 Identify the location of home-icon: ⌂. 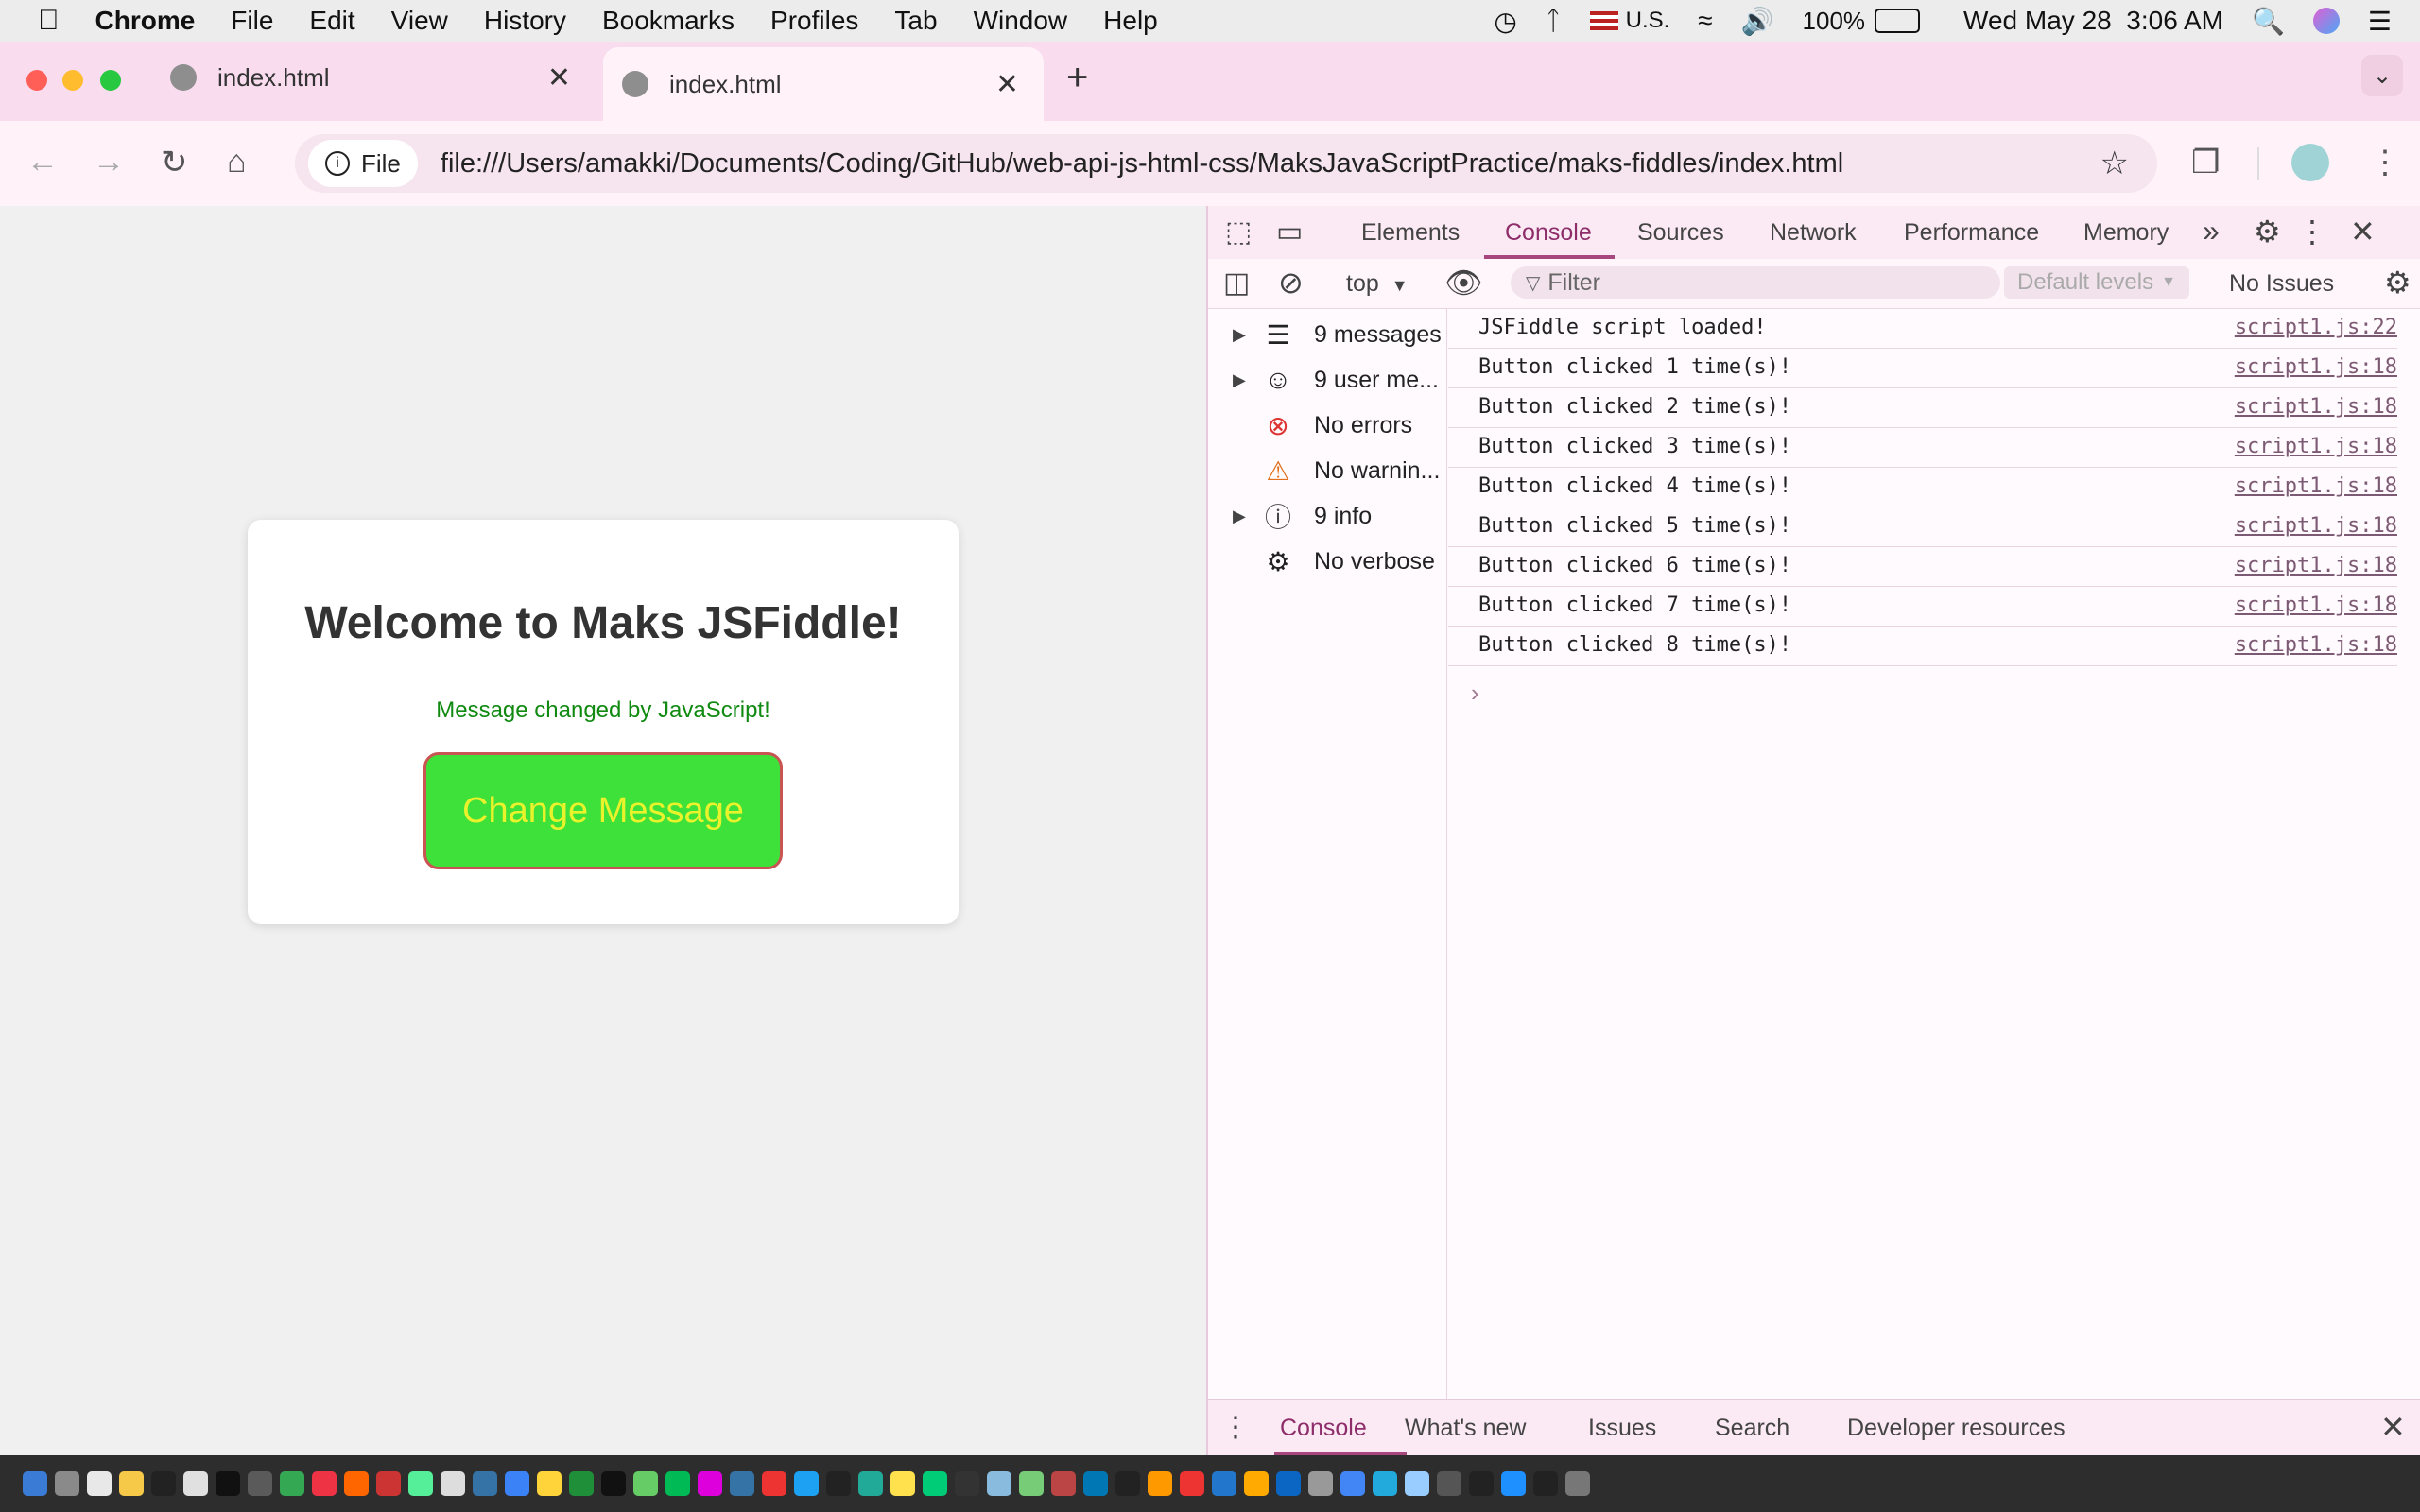
(237, 162).